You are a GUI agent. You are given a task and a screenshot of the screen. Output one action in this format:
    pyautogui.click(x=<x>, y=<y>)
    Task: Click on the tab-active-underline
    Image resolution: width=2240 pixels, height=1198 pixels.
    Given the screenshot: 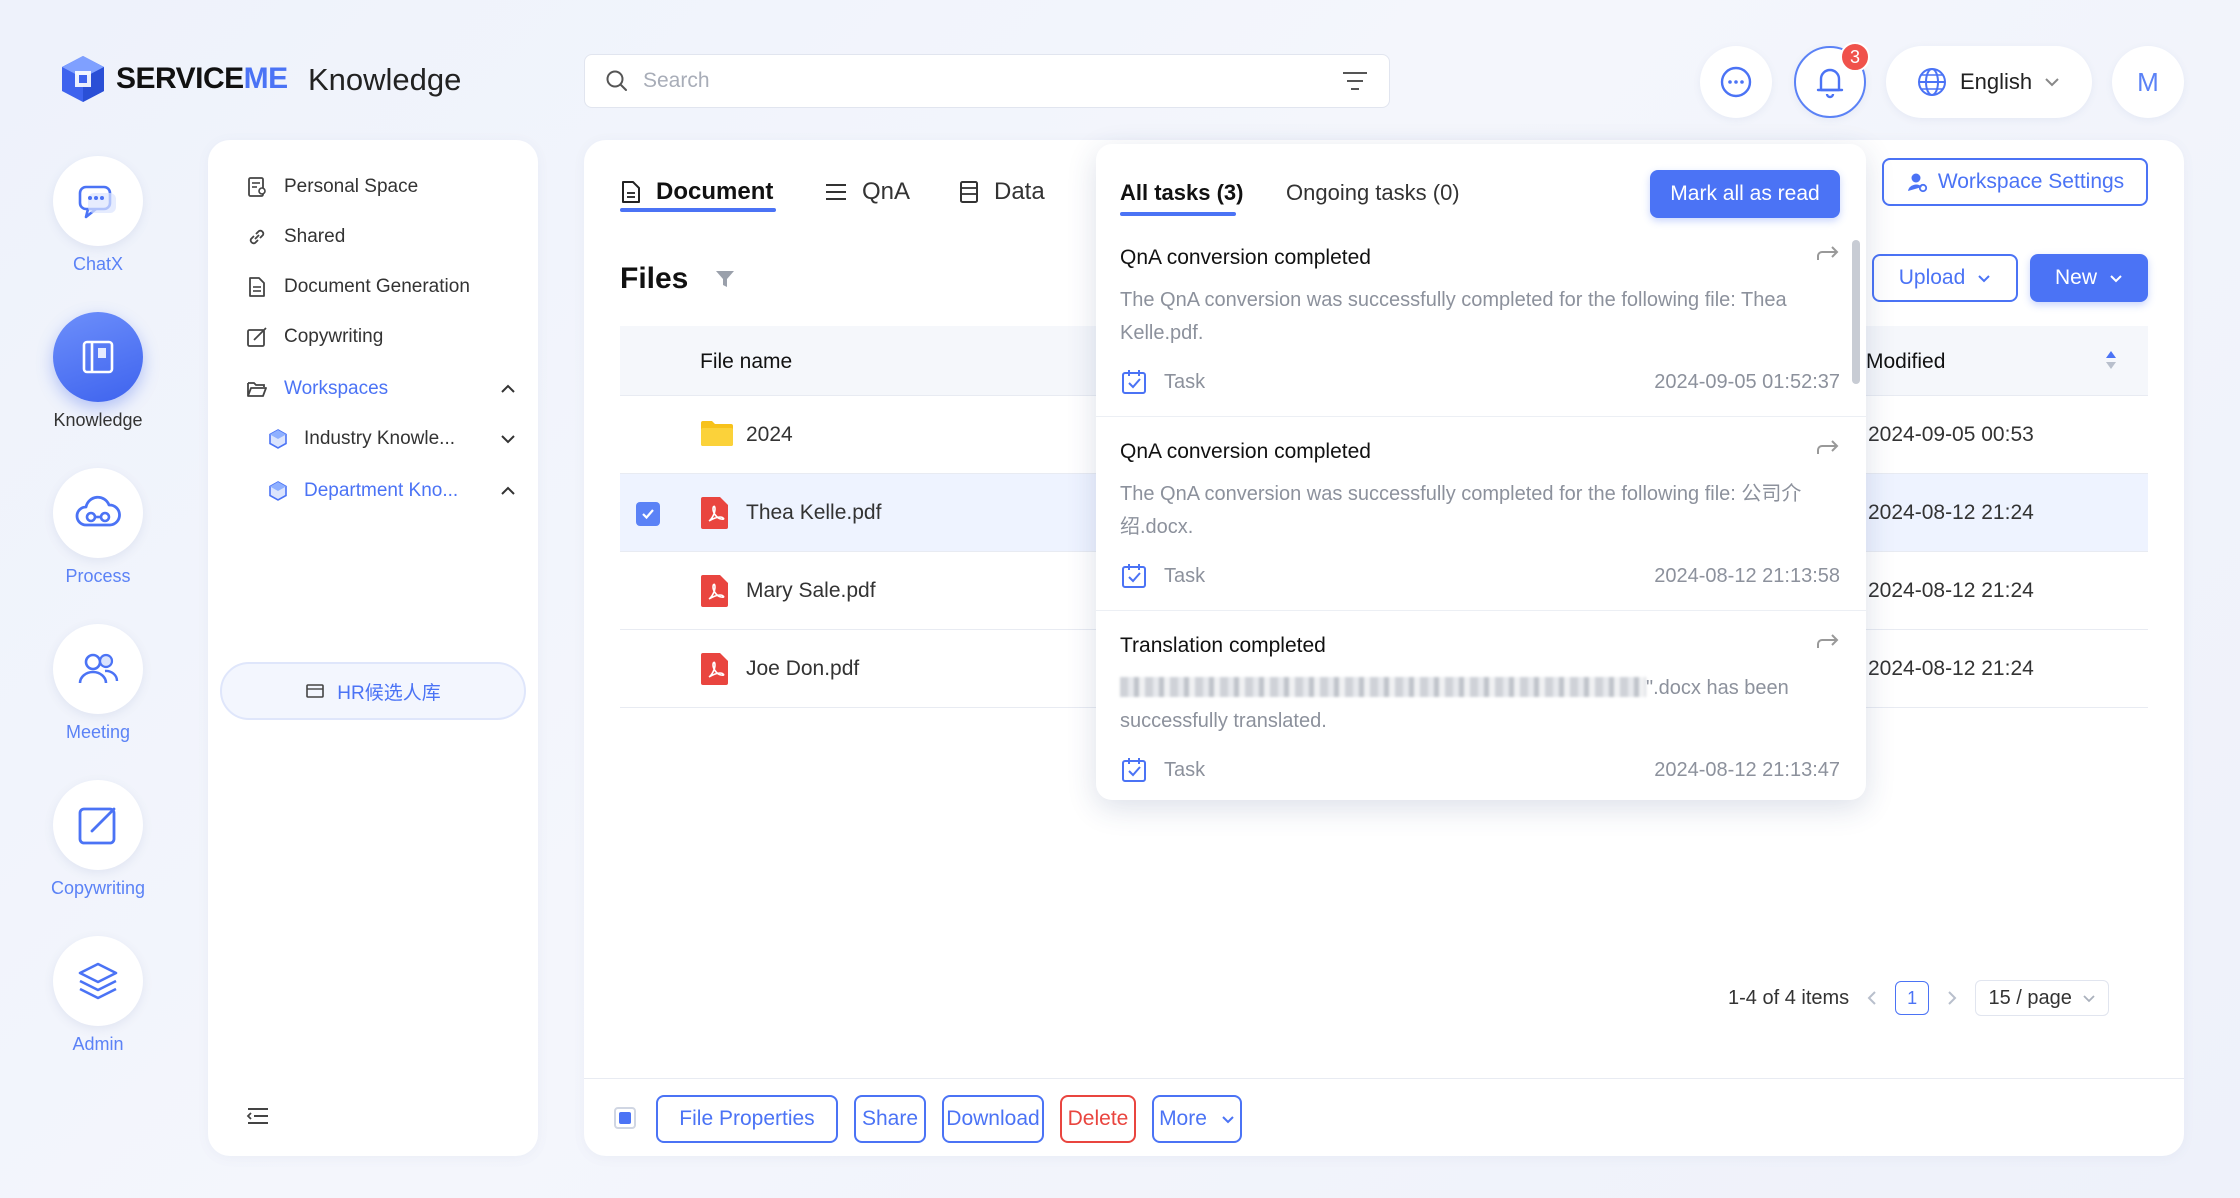 What is the action you would take?
    pyautogui.click(x=698, y=210)
    